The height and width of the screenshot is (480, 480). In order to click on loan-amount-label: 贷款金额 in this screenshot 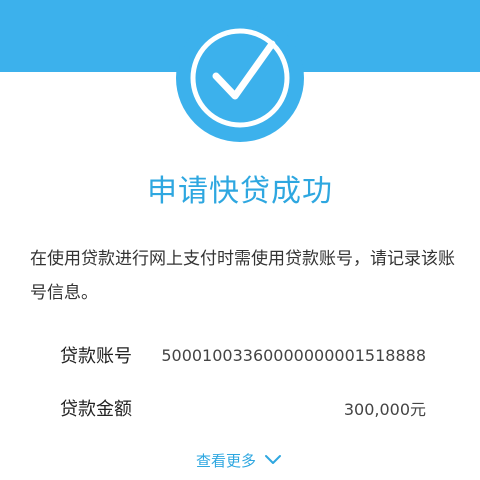, I will do `click(96, 409)`.